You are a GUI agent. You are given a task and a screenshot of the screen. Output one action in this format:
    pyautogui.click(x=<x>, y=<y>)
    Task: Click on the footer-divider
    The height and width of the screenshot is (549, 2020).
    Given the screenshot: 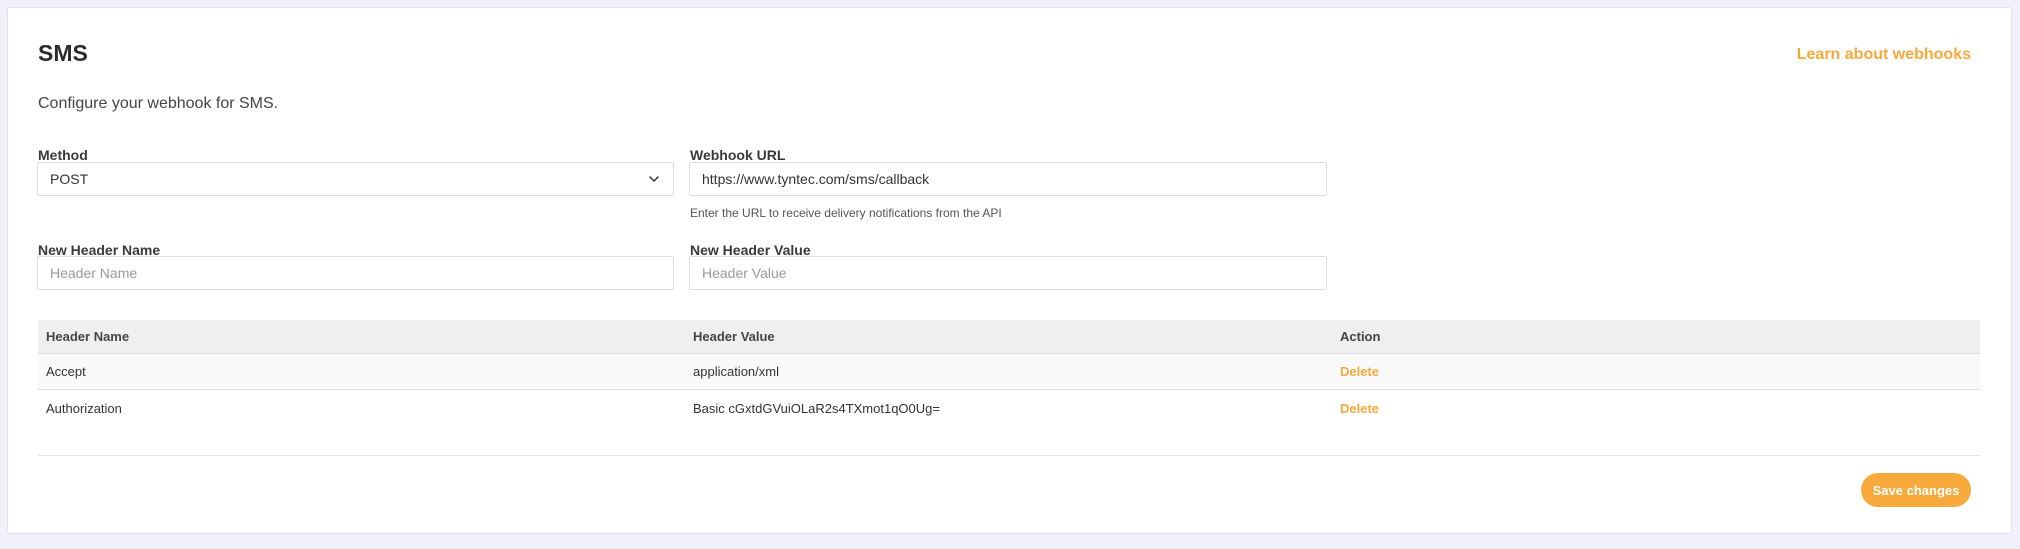 What is the action you would take?
    pyautogui.click(x=1009, y=455)
    